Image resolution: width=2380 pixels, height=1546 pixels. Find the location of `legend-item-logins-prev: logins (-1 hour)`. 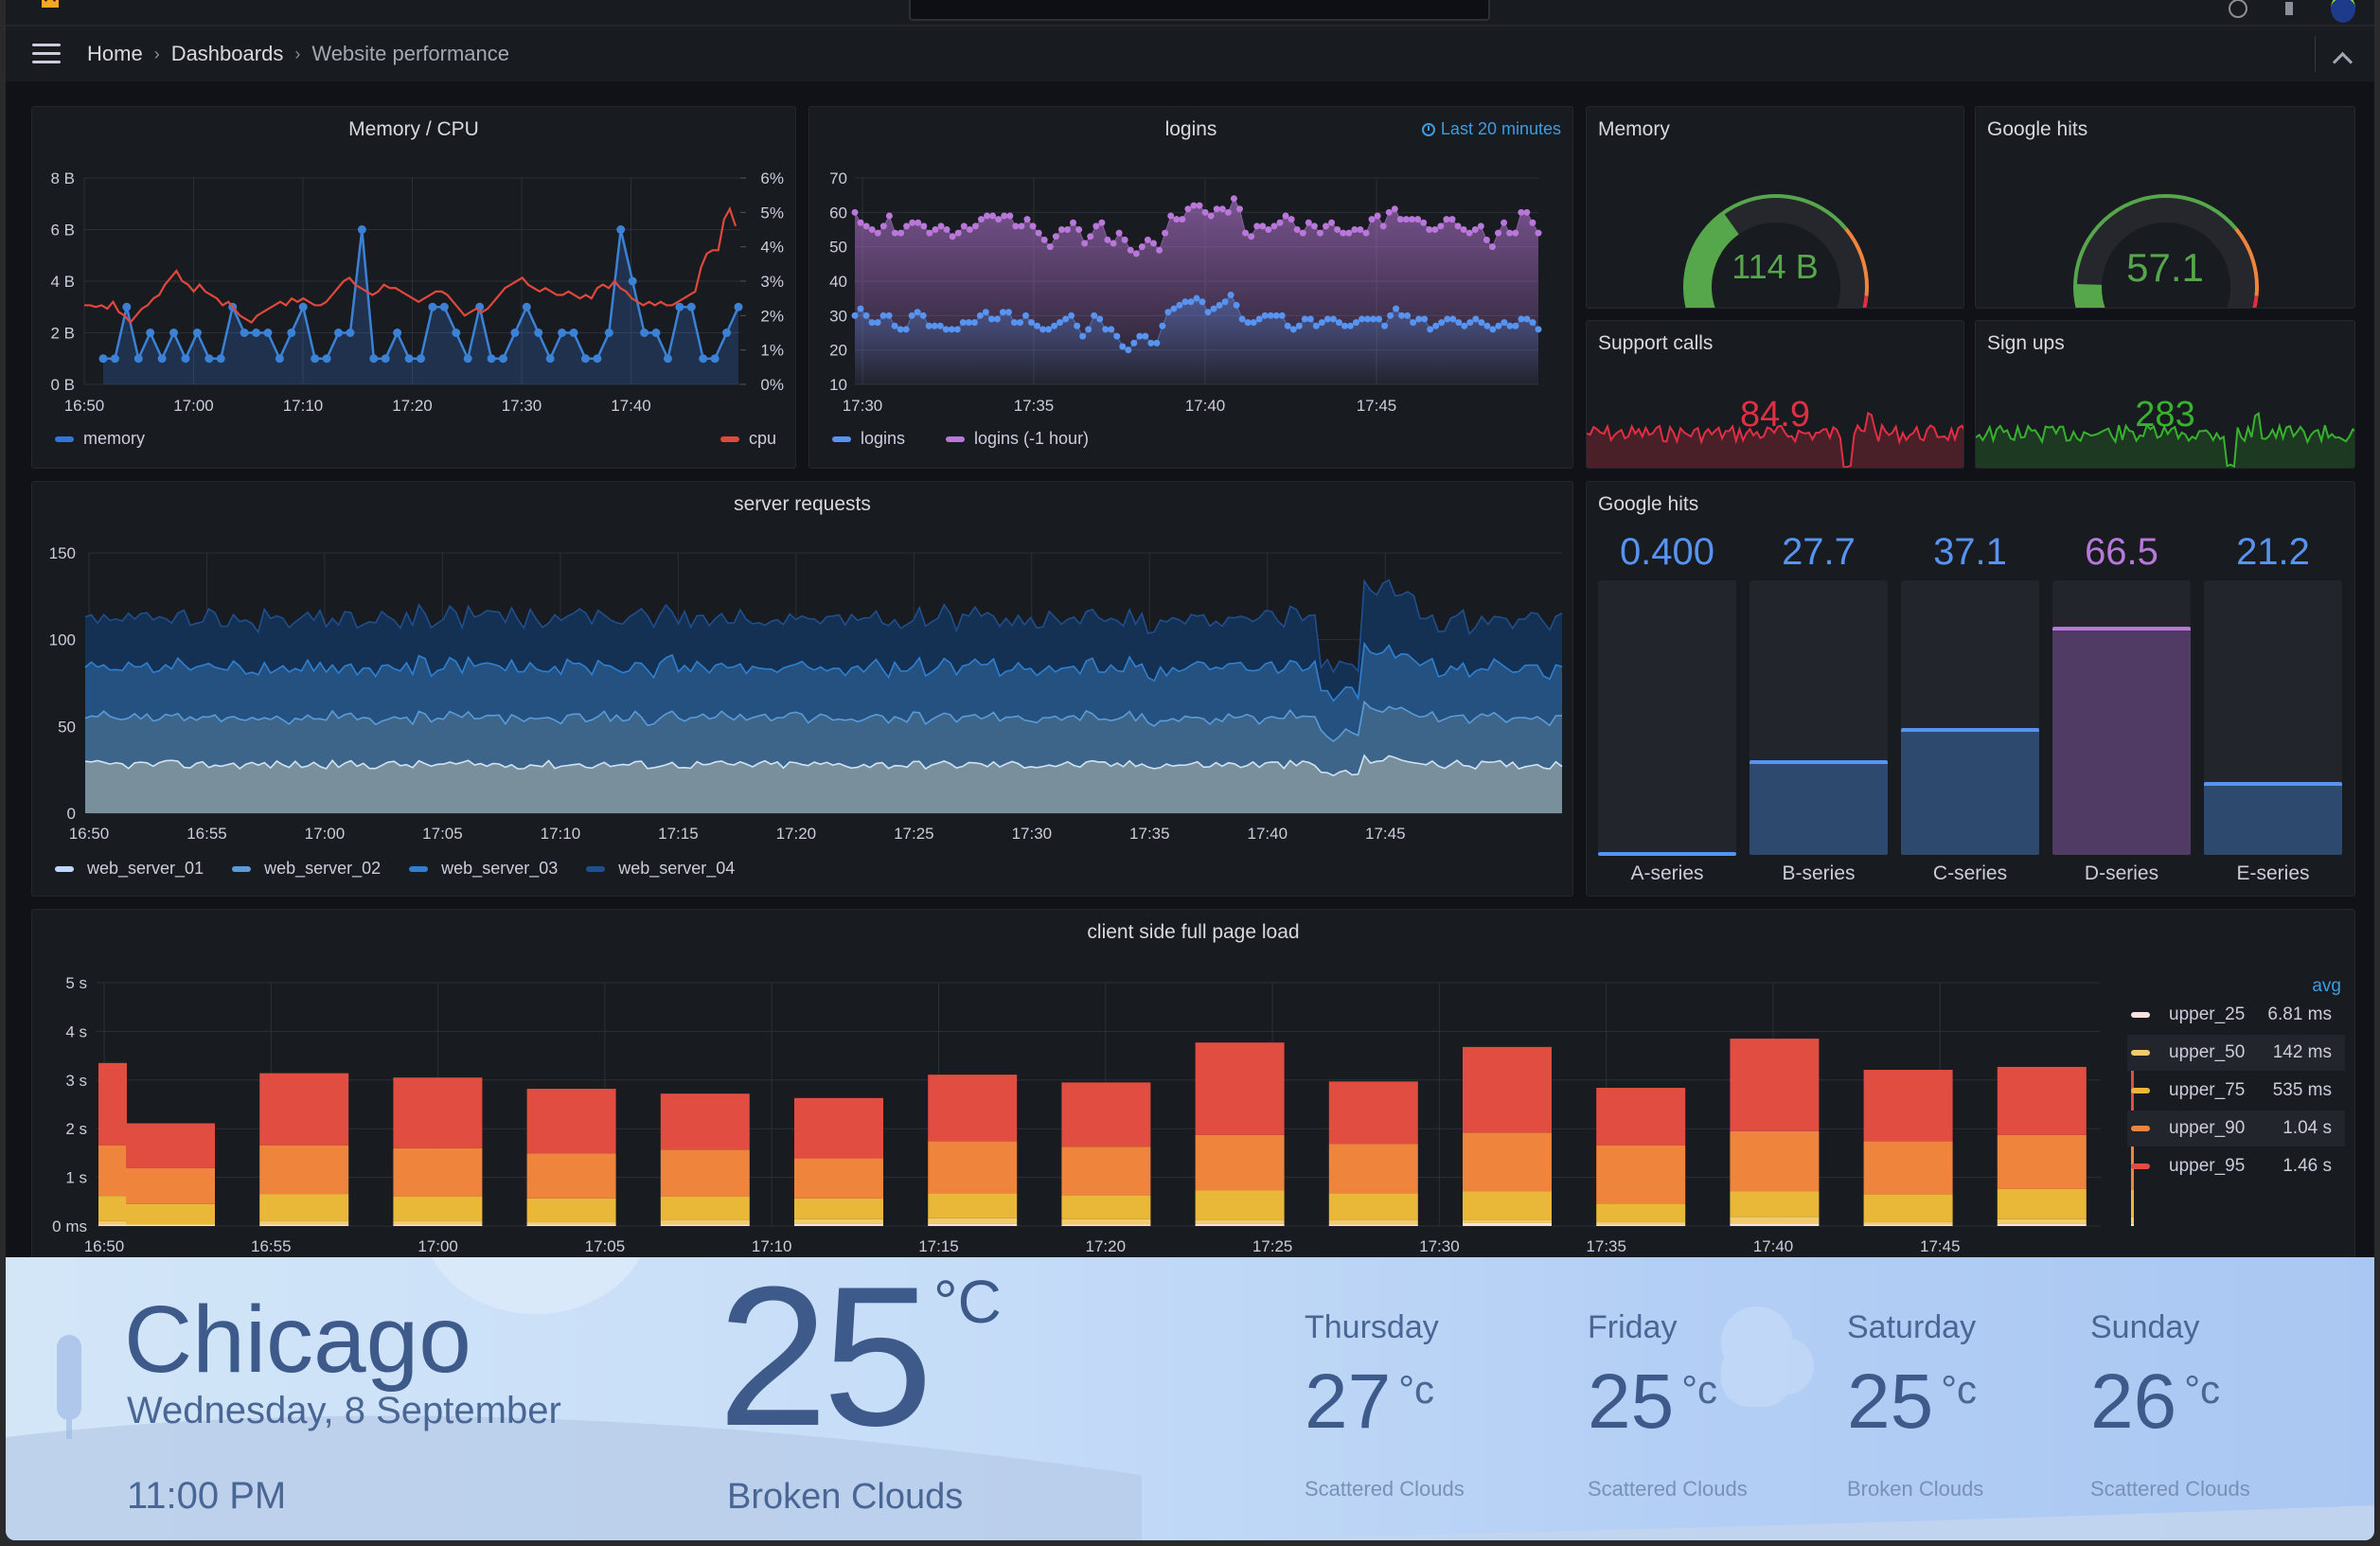

legend-item-logins-prev: logins (-1 hour) is located at coordinates (1017, 439).